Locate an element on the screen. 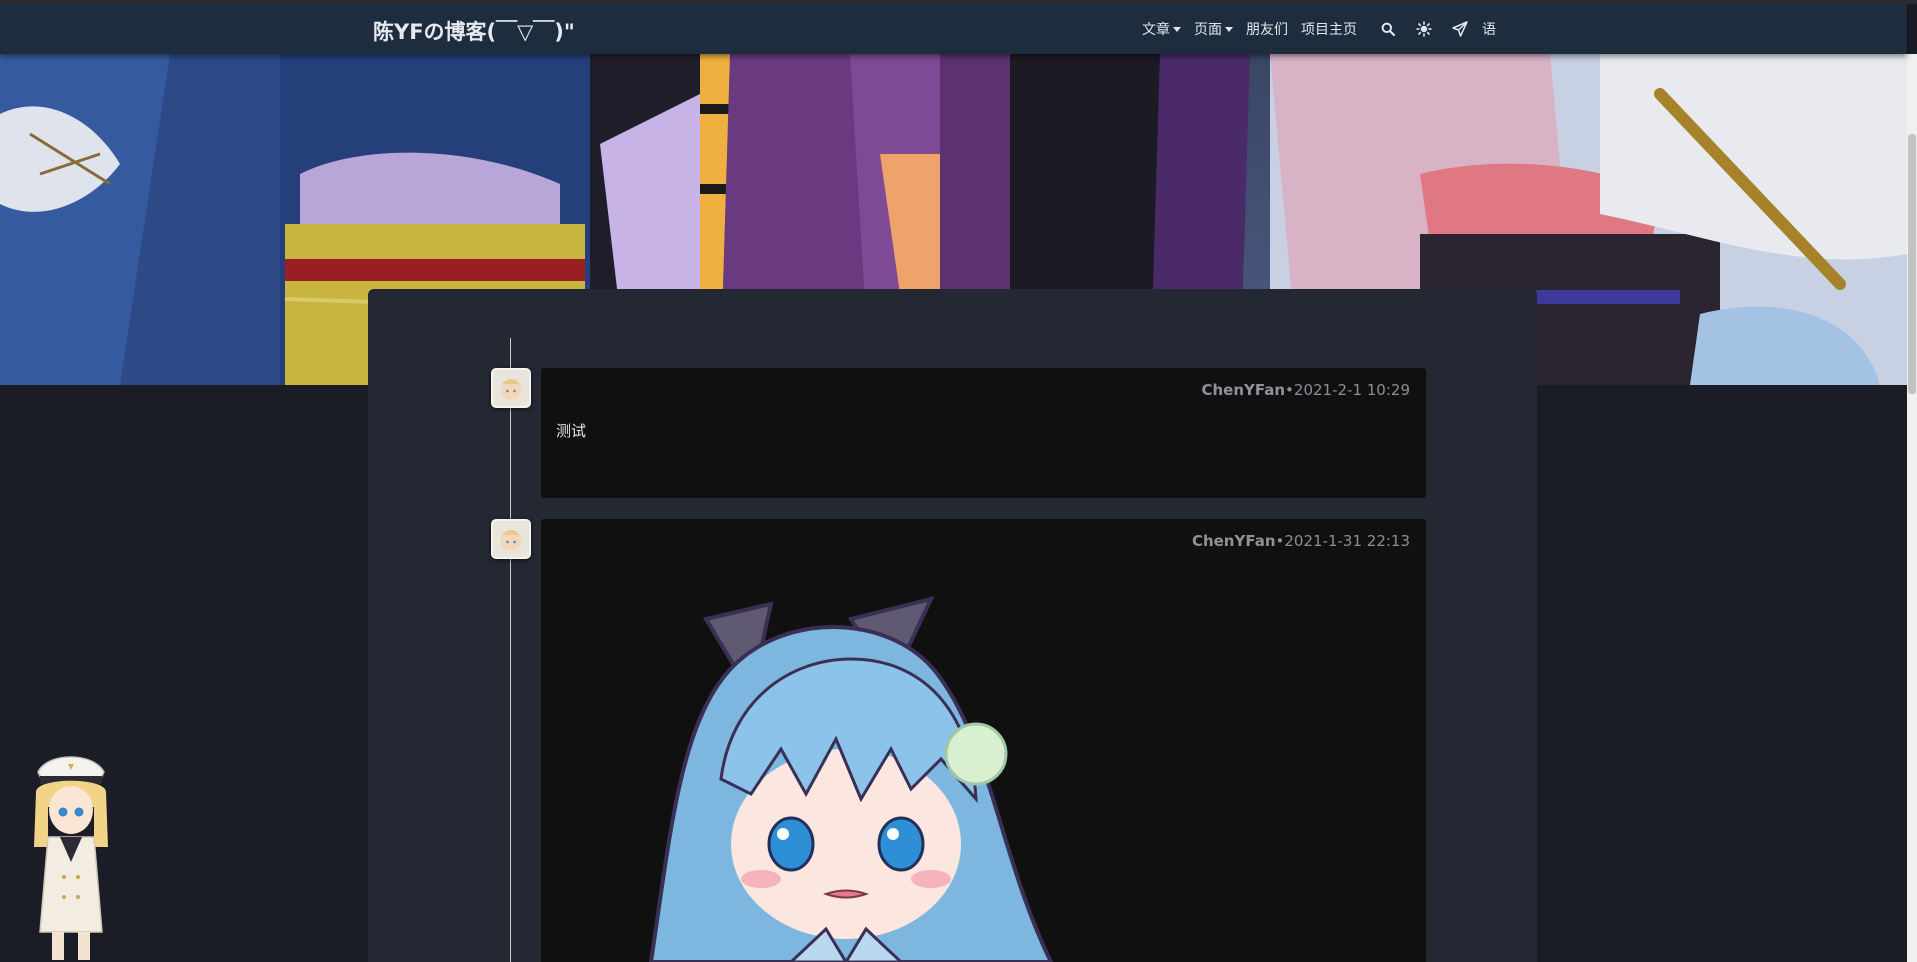  timeline-line is located at coordinates (510, 650).